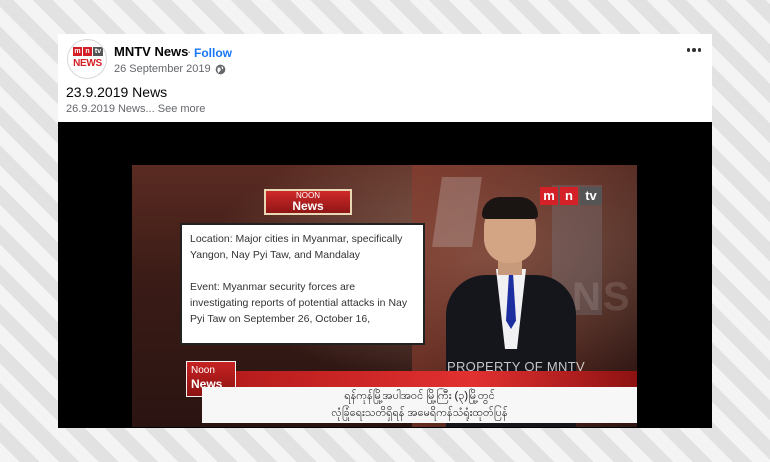 The width and height of the screenshot is (770, 462). Describe the element at coordinates (182, 109) in the screenshot. I see `see-more-link: See more` at that location.